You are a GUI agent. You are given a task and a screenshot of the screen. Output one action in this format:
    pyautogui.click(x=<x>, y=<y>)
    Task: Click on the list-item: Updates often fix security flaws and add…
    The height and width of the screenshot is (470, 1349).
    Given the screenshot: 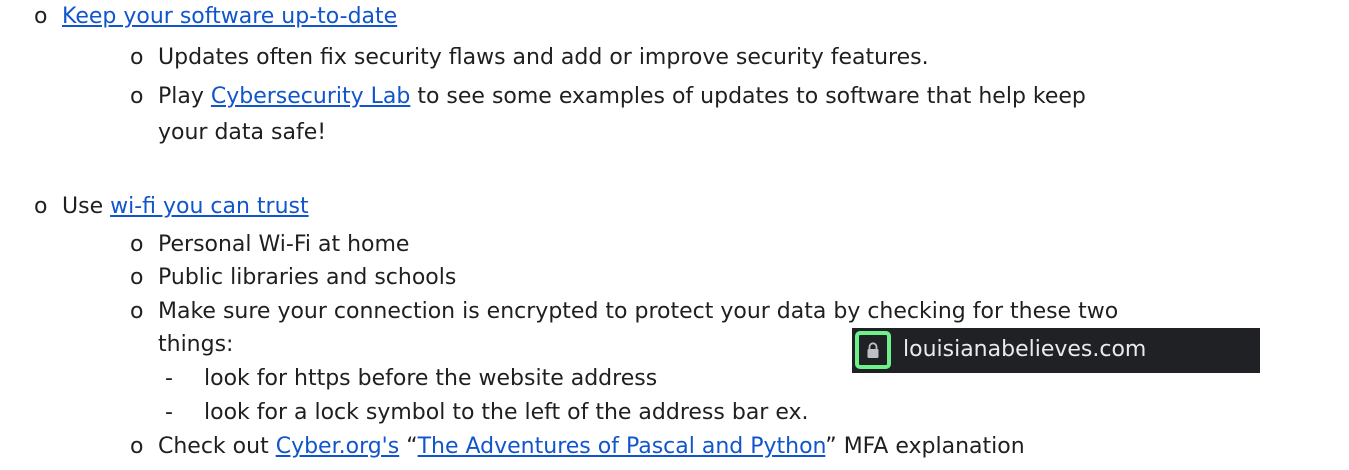 What is the action you would take?
    pyautogui.click(x=543, y=57)
    